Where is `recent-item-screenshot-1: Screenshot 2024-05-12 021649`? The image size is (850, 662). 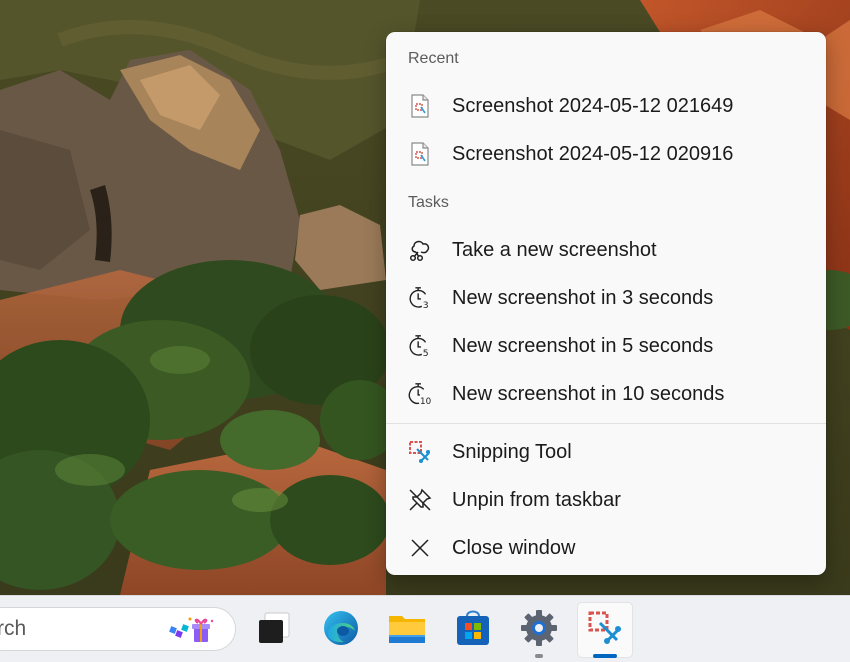 recent-item-screenshot-1: Screenshot 2024-05-12 021649 is located at coordinates (606, 106).